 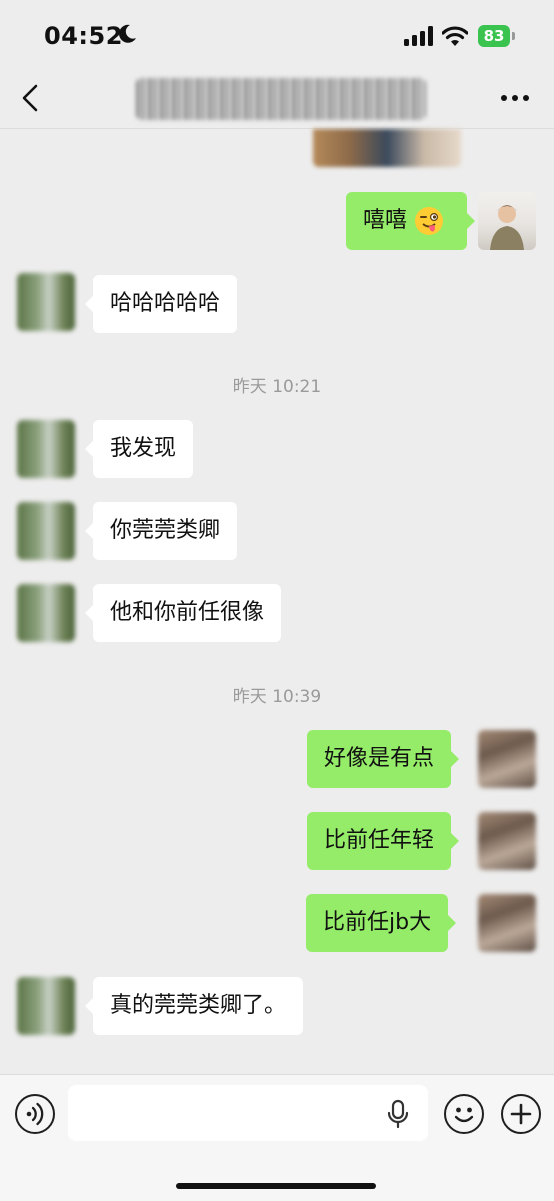 I want to click on message-bubble-outgoing: 嘻嘻, so click(x=411, y=221).